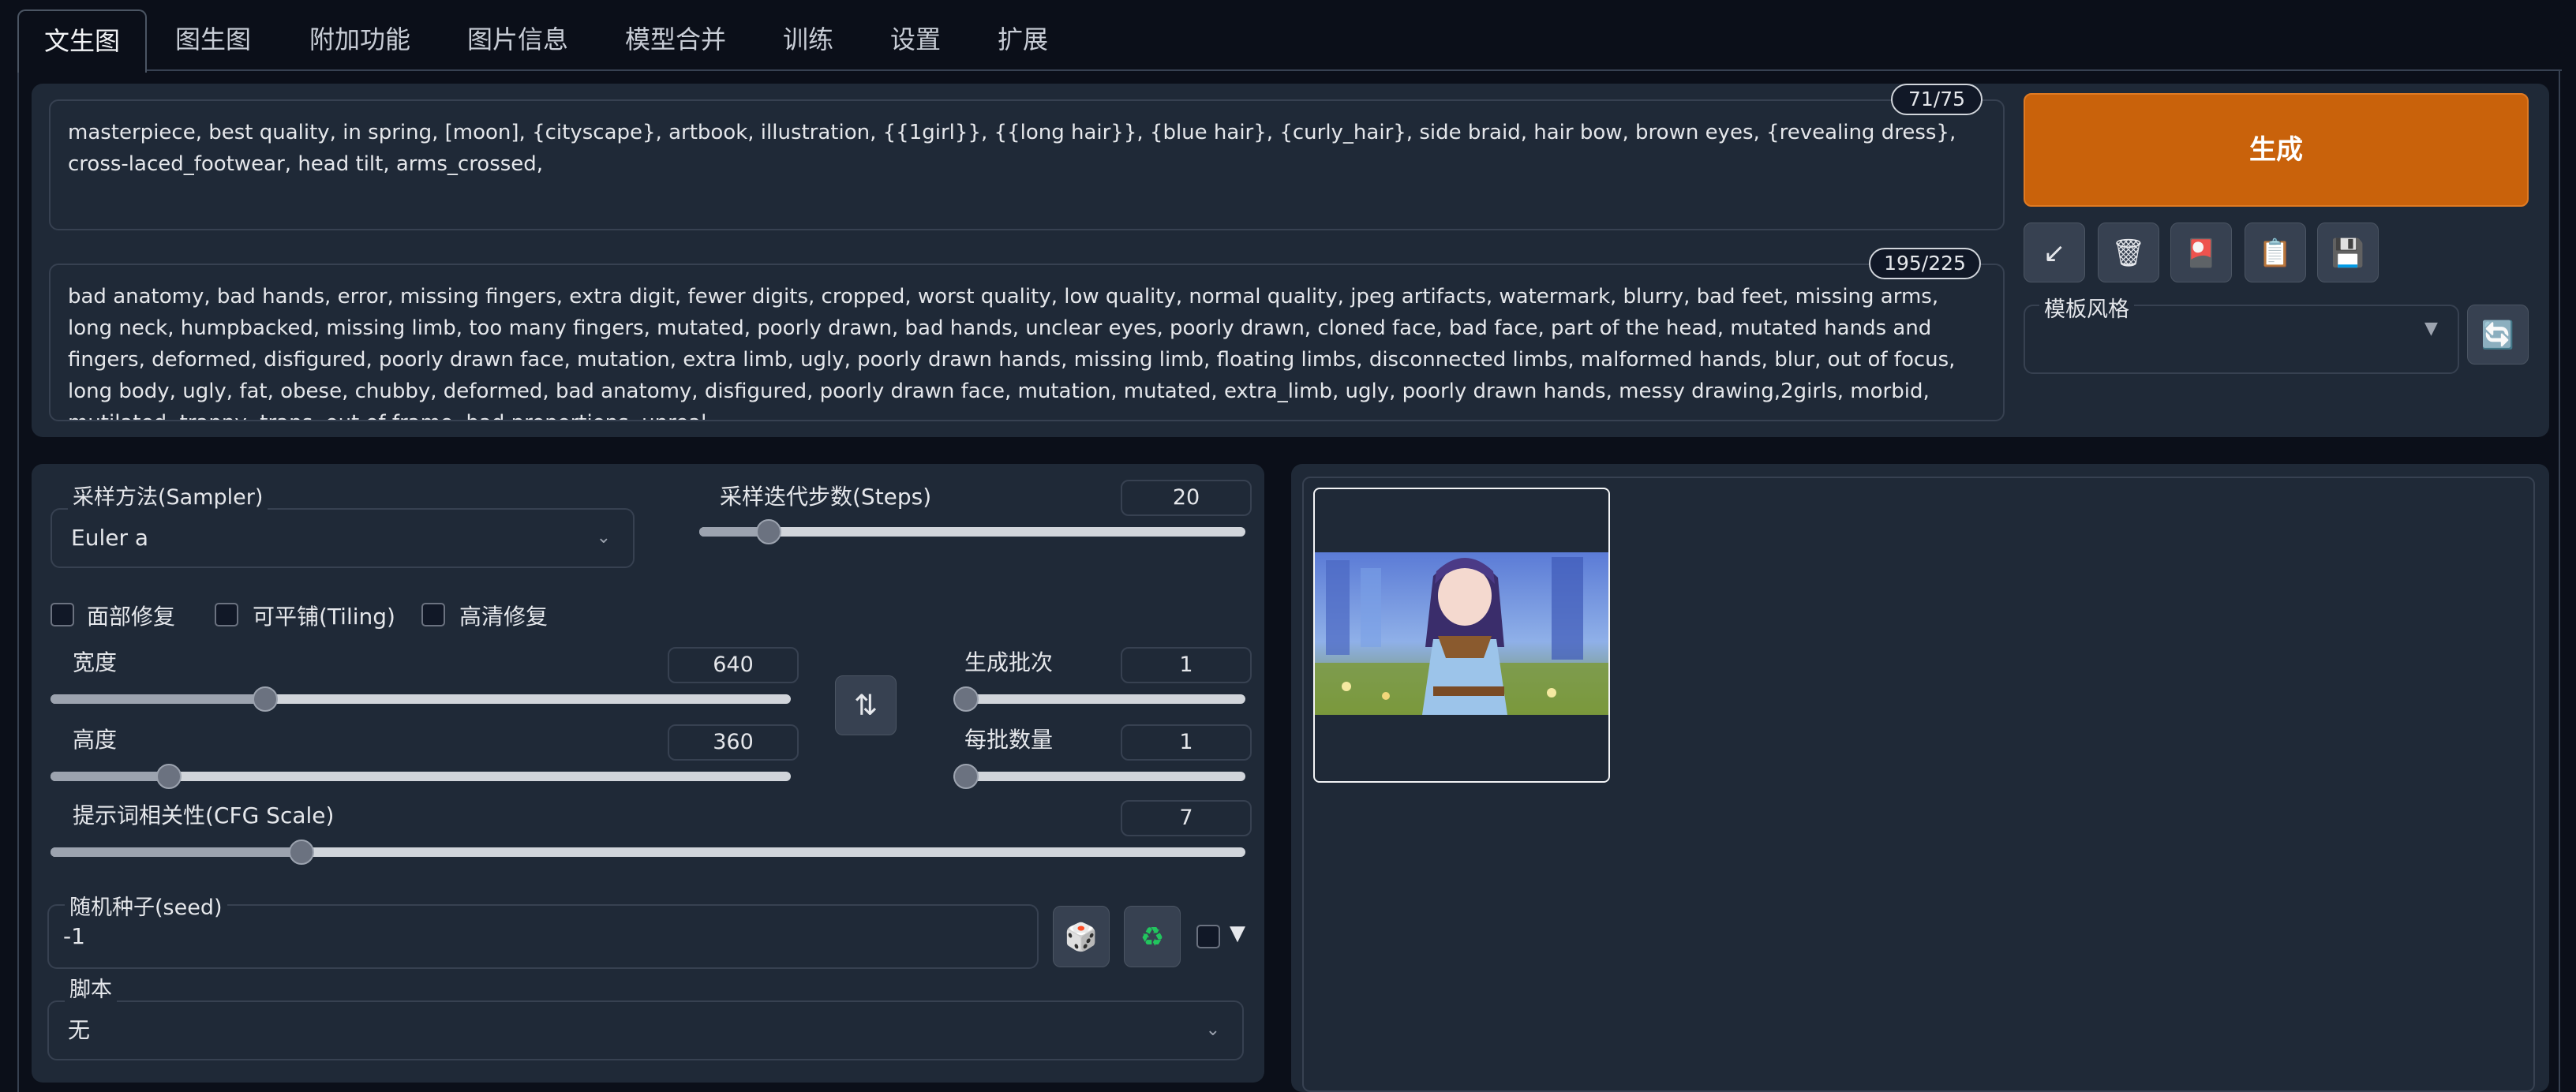 The height and width of the screenshot is (1092, 2576). I want to click on script-value: 无, so click(79, 1030).